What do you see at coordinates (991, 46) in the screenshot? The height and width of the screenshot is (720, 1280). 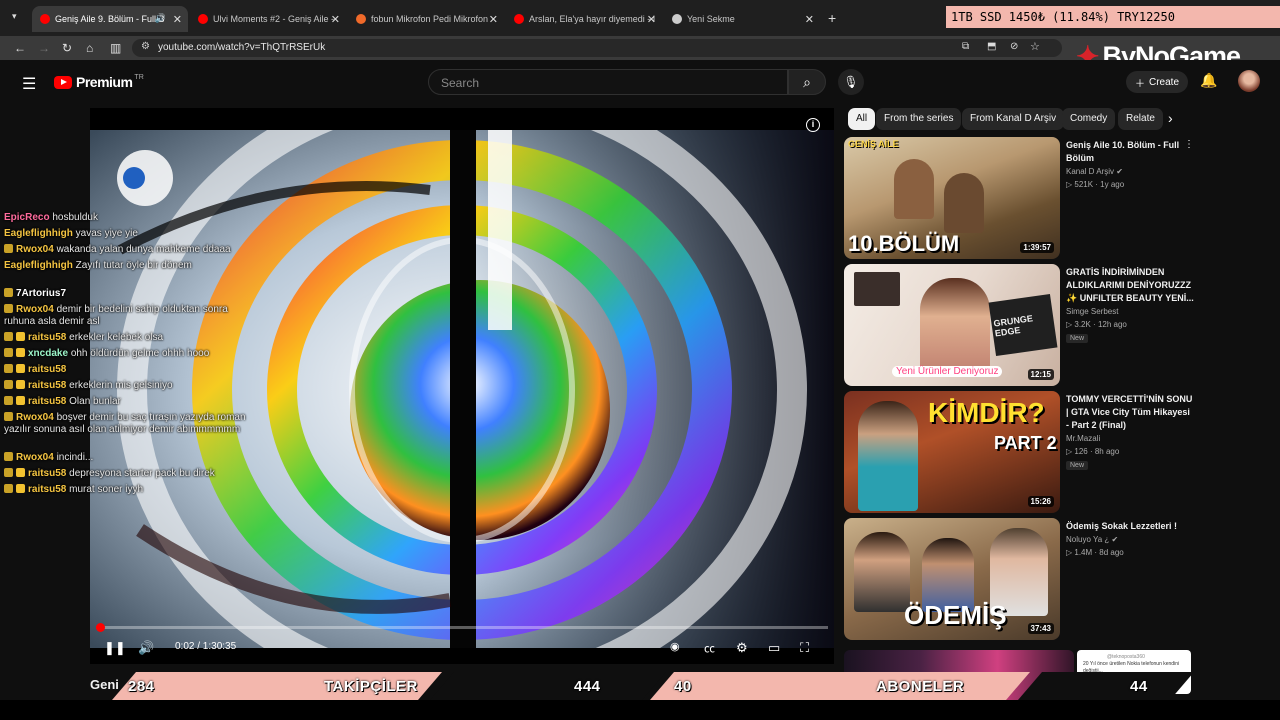 I see `install-icon: ⬒` at bounding box center [991, 46].